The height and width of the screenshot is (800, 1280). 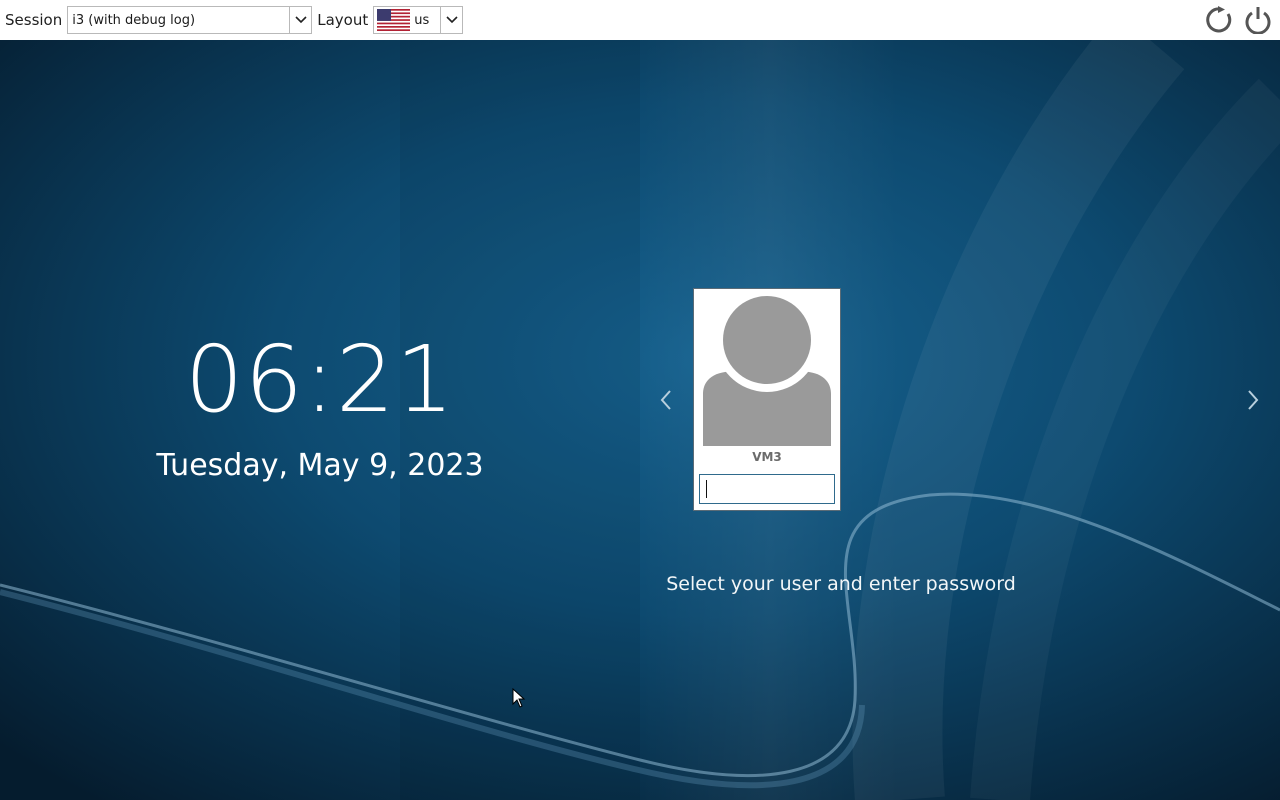 I want to click on password-input, so click(x=767, y=489).